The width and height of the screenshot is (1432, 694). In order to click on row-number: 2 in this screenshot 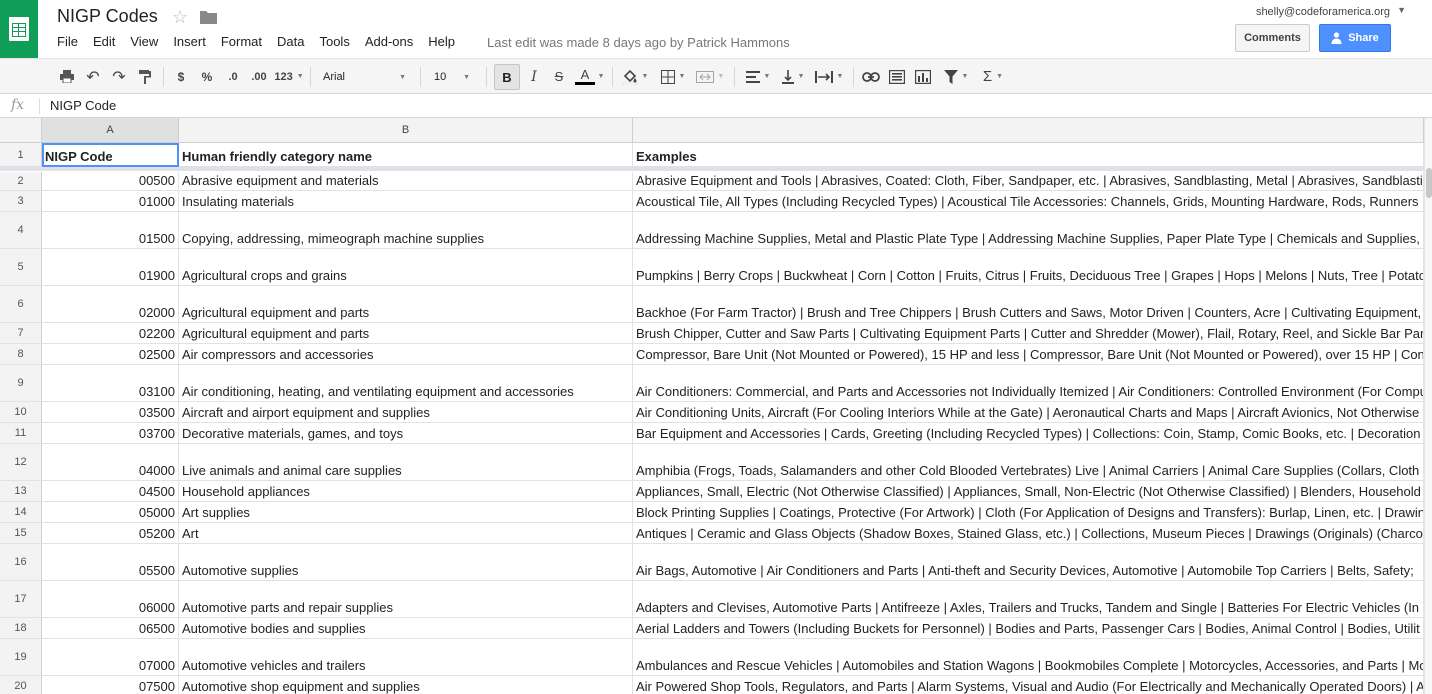, I will do `click(21, 181)`.